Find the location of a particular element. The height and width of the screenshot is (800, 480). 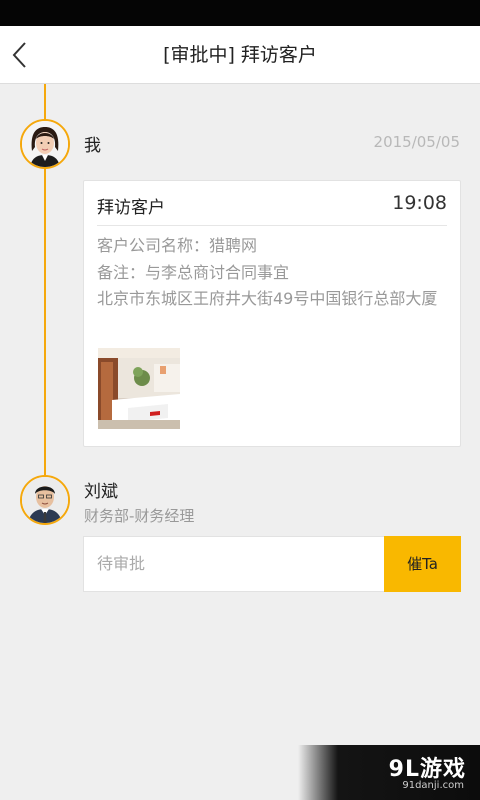

approval-status: 待审批 is located at coordinates (121, 563).